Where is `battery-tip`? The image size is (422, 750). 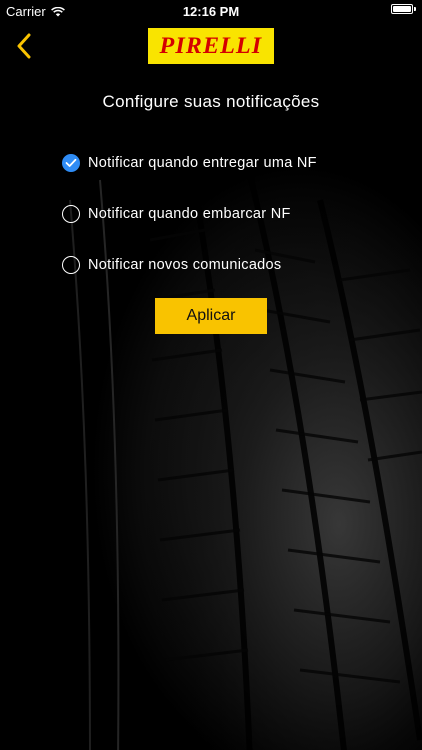 battery-tip is located at coordinates (415, 9).